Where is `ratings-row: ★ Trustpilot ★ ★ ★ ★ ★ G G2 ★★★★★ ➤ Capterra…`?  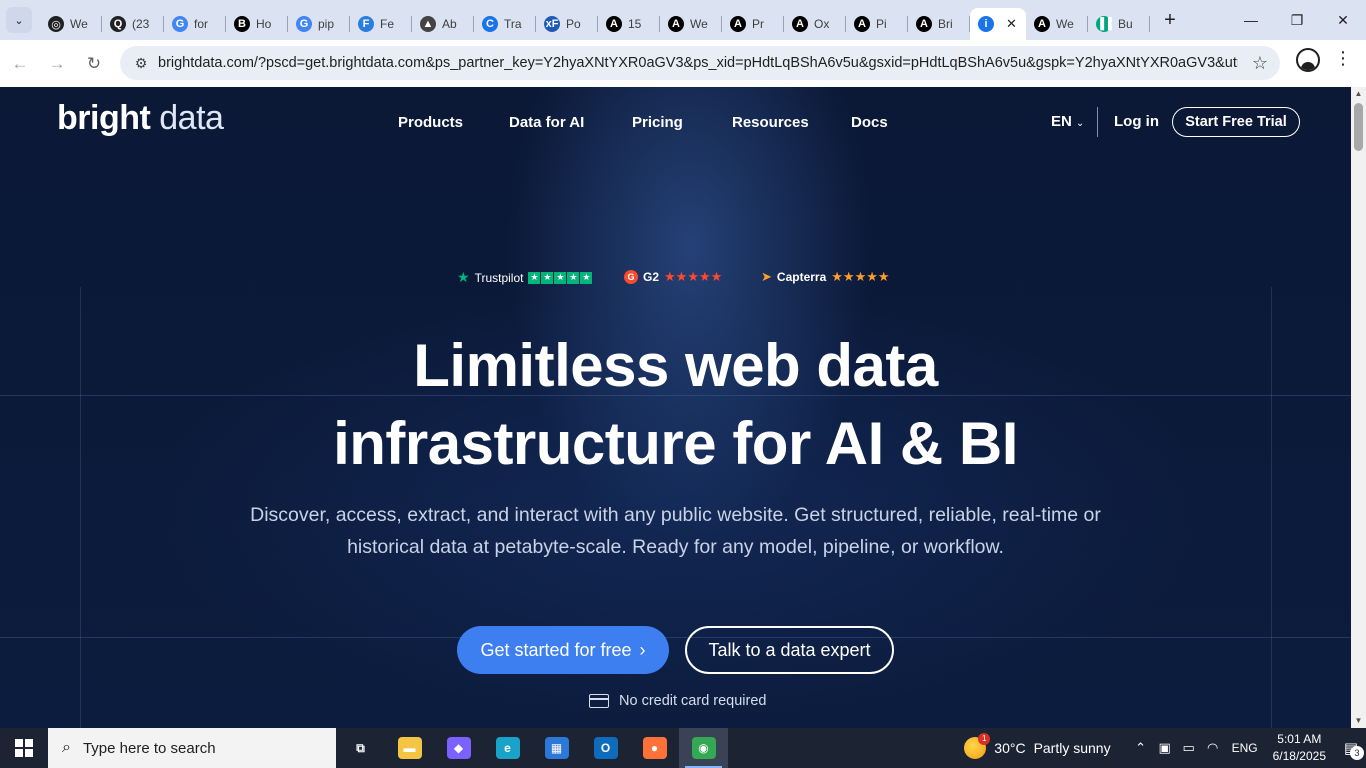 ratings-row: ★ Trustpilot ★ ★ ★ ★ ★ G G2 ★★★★★ ➤ Capterra… is located at coordinates (675, 279).